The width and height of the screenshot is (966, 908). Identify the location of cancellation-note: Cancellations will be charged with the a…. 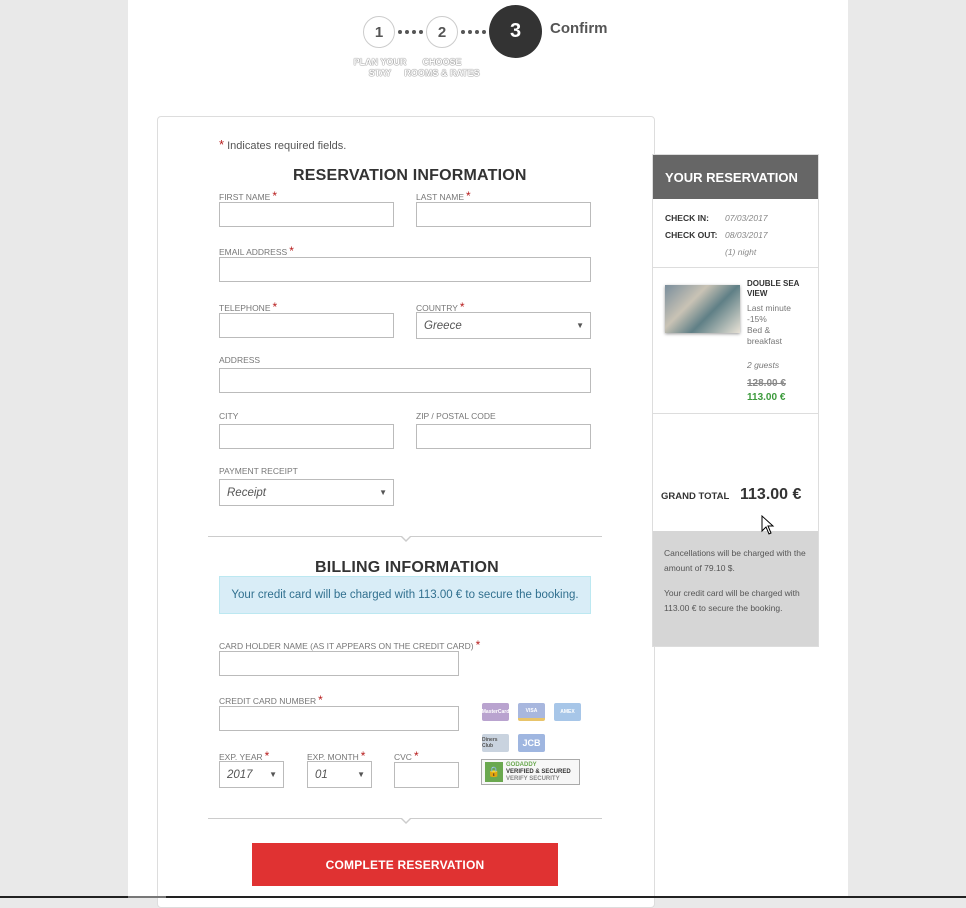
(735, 560).